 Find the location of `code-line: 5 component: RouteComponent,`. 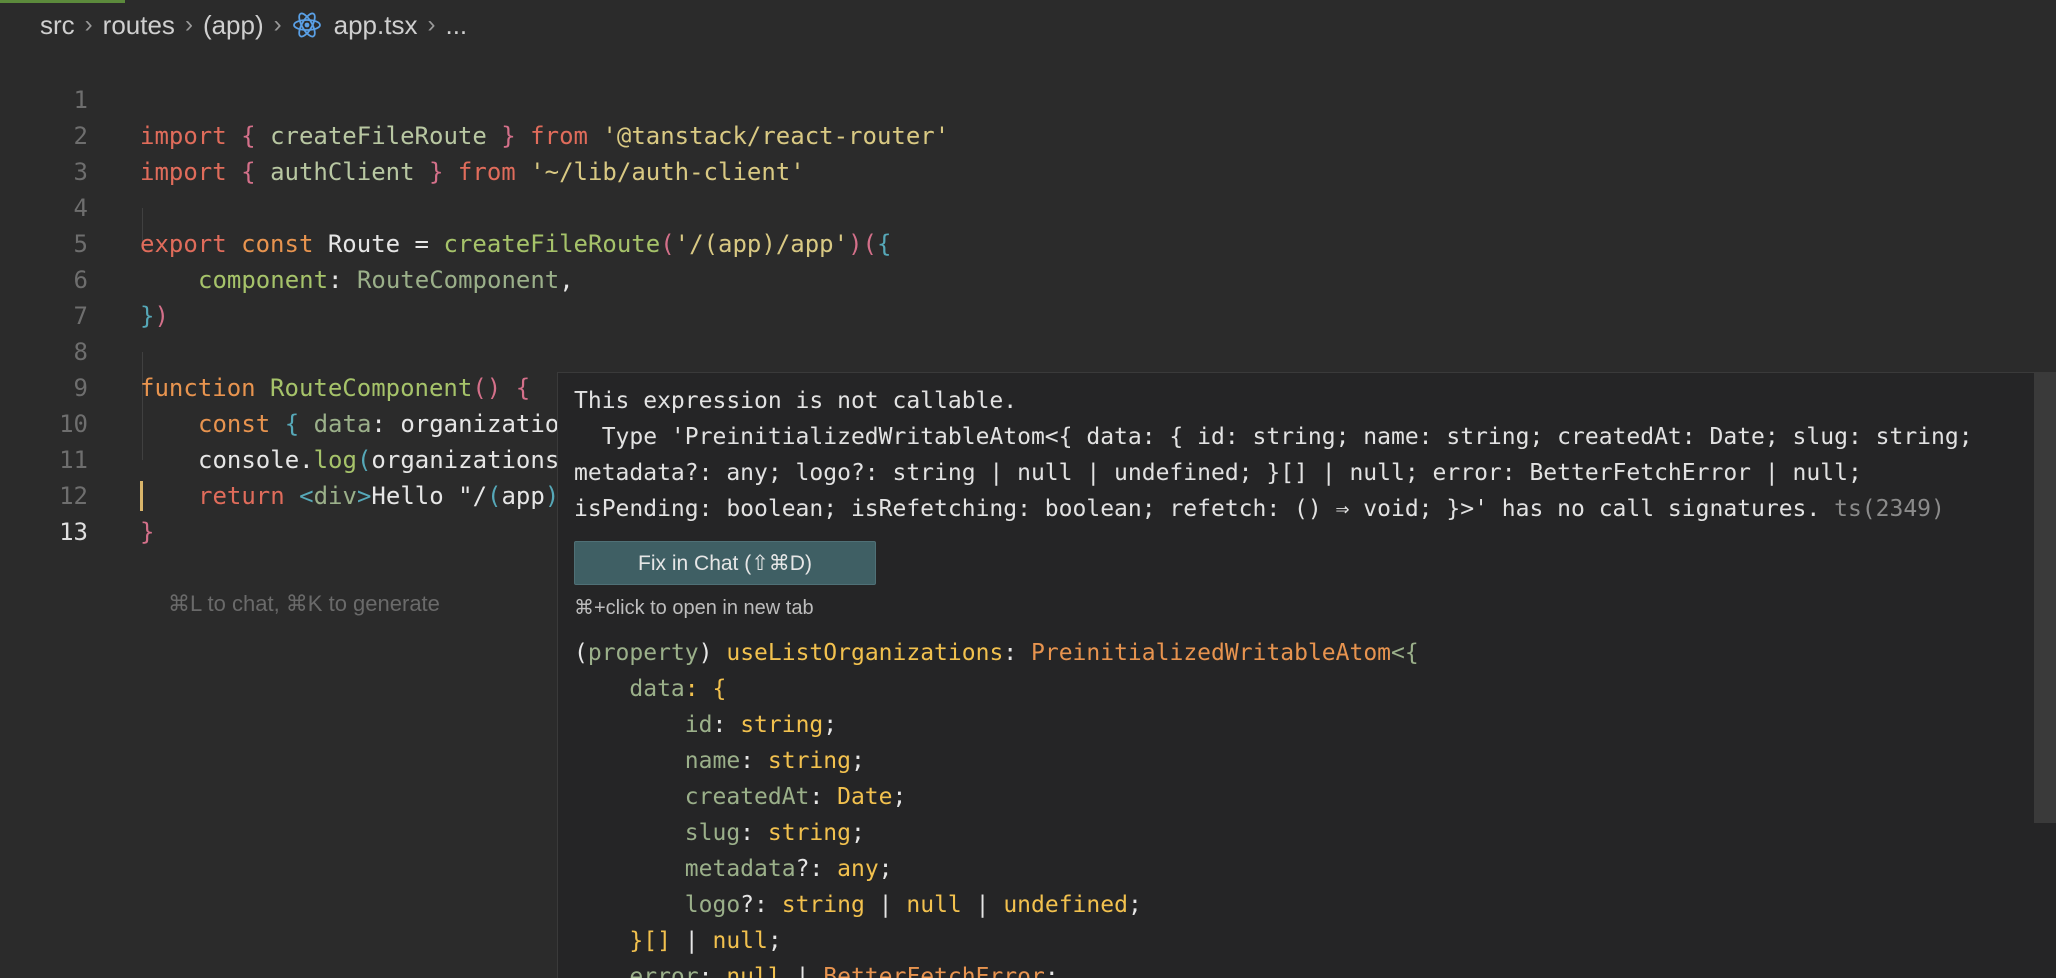

code-line: 5 component: RouteComponent, is located at coordinates (1028, 242).